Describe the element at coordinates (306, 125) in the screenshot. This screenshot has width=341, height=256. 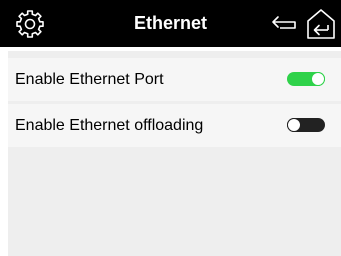
I see `ethernet-offloading-toggle` at that location.